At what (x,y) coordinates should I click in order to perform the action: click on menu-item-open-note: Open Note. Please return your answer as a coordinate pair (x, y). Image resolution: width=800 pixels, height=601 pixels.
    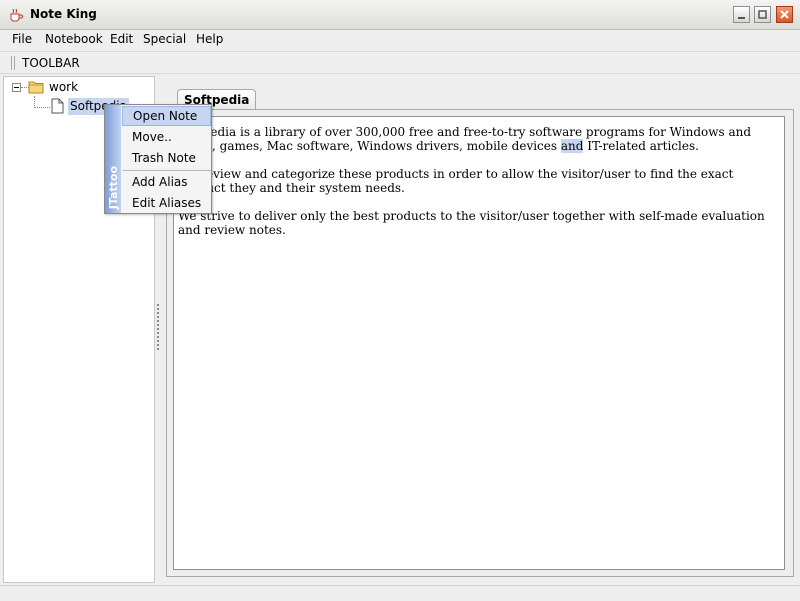
    Looking at the image, I should click on (166, 116).